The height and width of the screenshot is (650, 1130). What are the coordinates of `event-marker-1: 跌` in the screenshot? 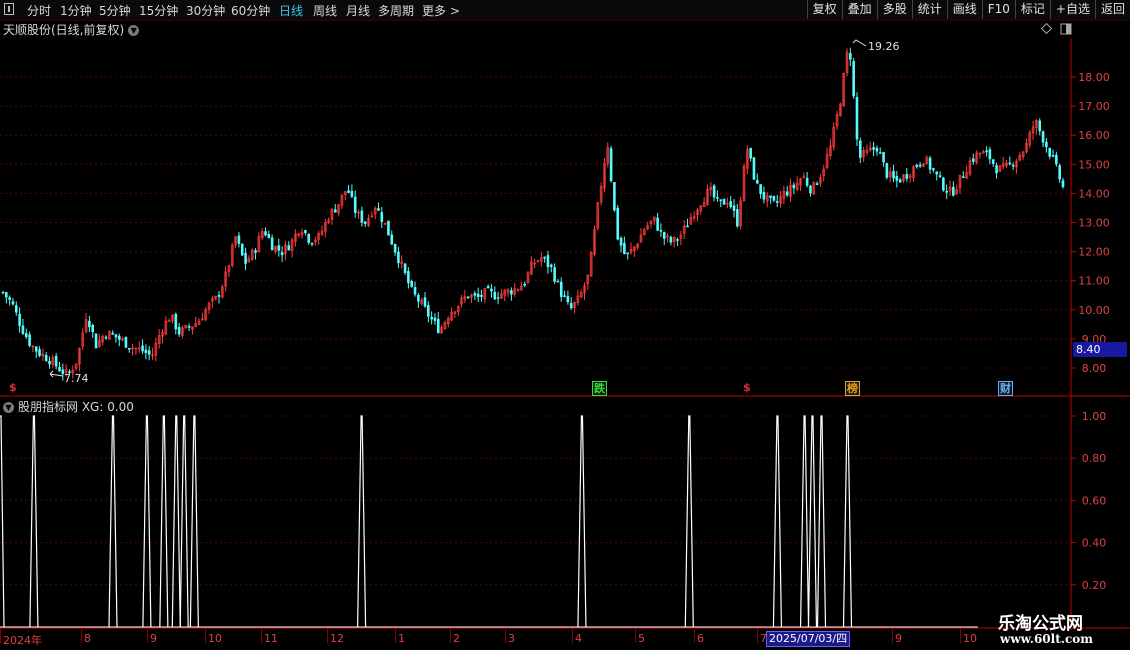 It's located at (599, 388).